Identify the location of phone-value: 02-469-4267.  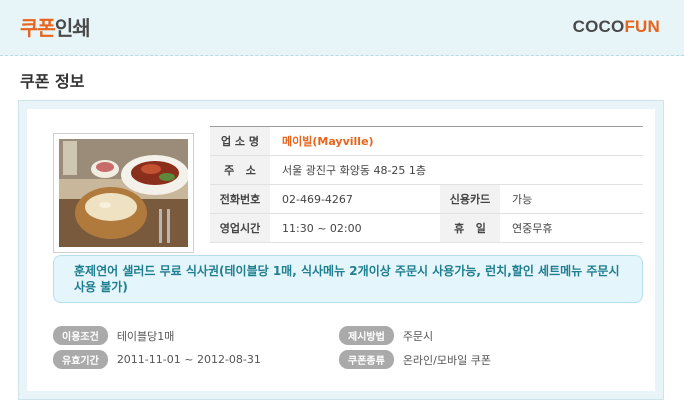
(355, 199).